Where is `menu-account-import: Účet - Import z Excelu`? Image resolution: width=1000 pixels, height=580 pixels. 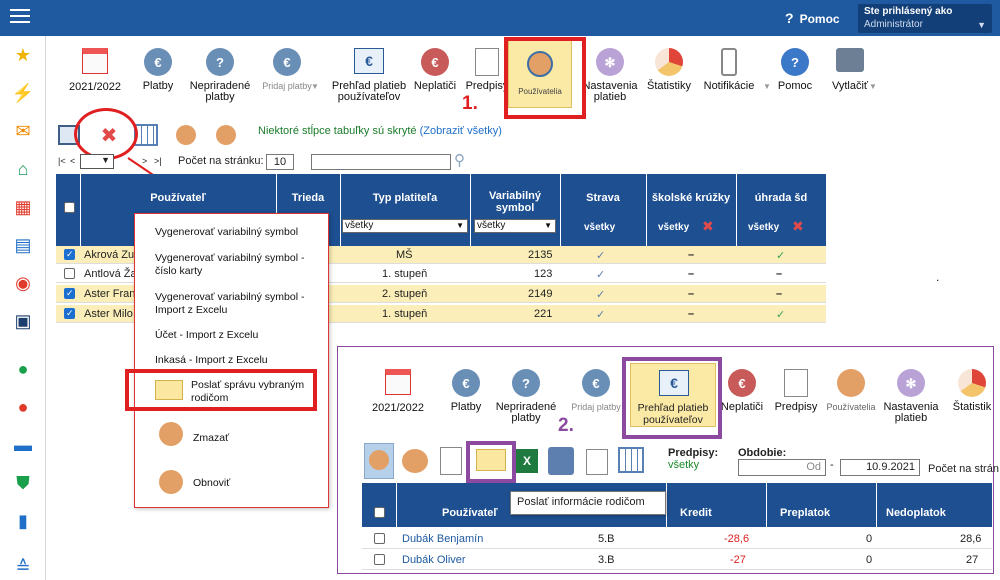
menu-account-import: Účet - Import z Excelu is located at coordinates (237, 335).